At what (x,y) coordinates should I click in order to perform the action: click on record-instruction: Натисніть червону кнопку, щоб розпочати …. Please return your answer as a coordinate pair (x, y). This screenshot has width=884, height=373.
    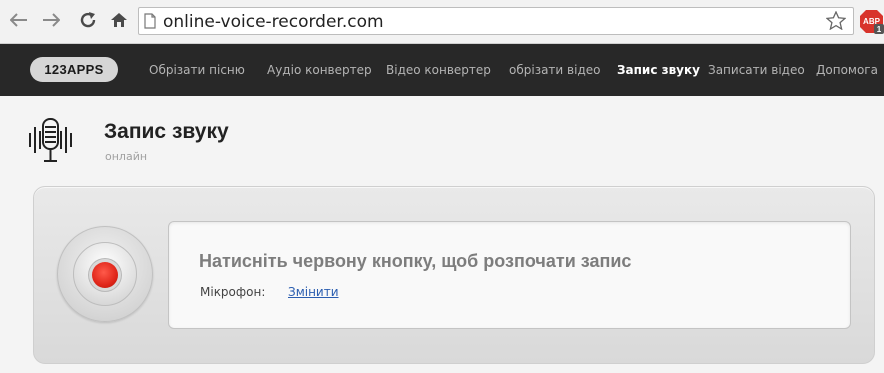
    Looking at the image, I should click on (415, 261).